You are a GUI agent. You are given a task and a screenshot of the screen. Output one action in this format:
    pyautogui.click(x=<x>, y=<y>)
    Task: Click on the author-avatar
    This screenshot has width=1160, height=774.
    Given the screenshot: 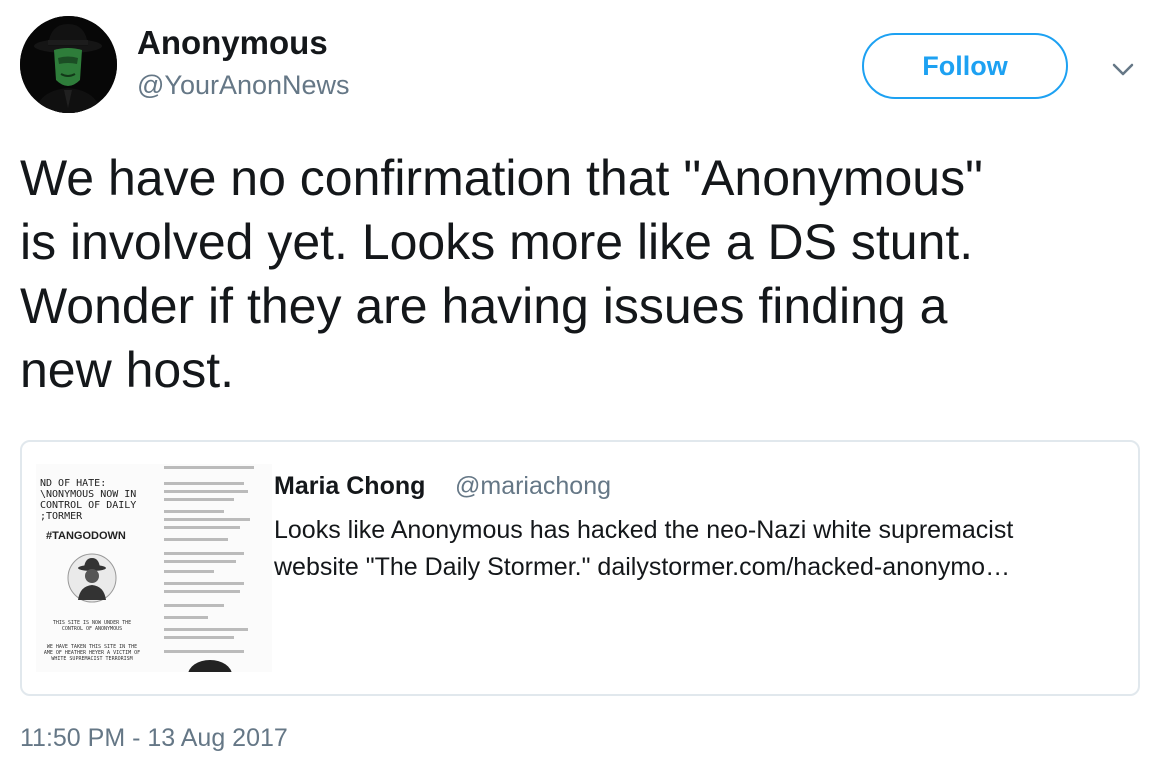 What is the action you would take?
    pyautogui.click(x=68, y=64)
    